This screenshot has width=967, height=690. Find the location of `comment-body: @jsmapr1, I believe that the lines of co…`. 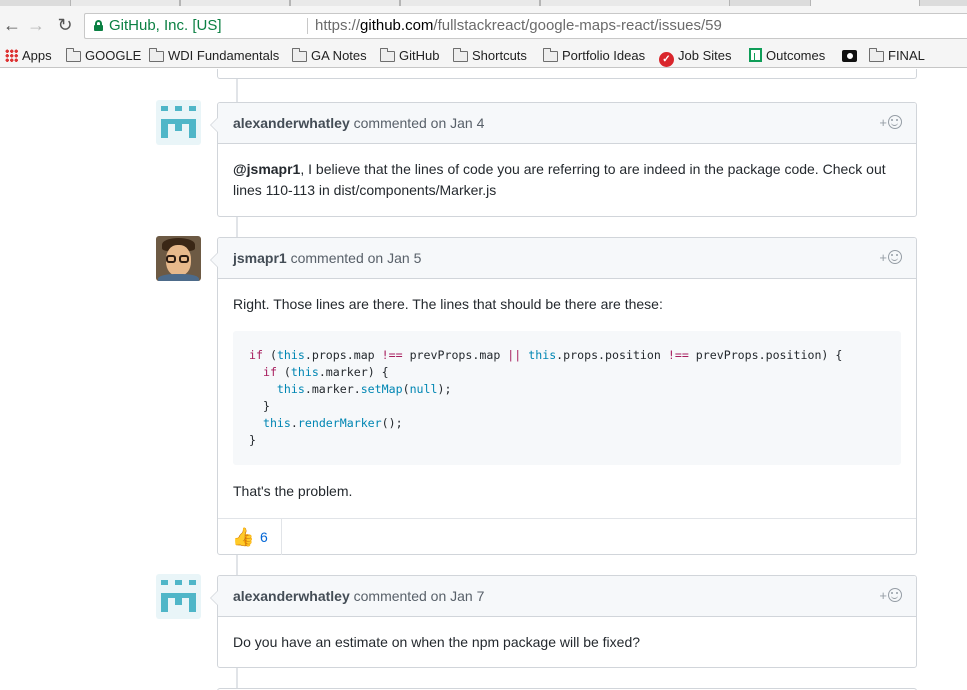

comment-body: @jsmapr1, I believe that the lines of co… is located at coordinates (559, 179).